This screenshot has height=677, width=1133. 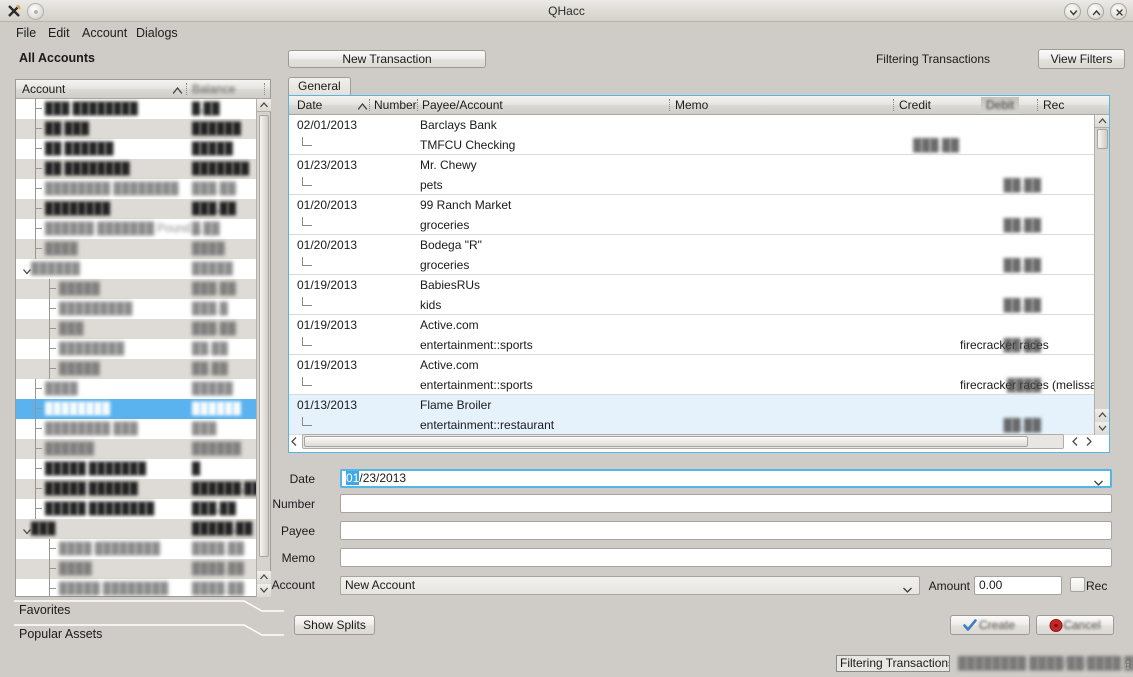 I want to click on column-header-number: Number, so click(x=395, y=105).